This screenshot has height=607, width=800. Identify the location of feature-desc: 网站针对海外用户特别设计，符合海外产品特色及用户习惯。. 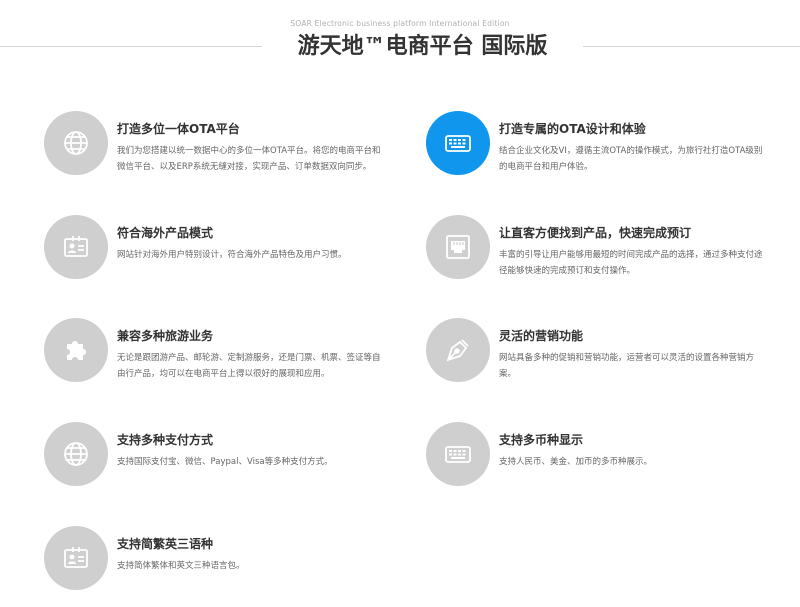
(232, 255).